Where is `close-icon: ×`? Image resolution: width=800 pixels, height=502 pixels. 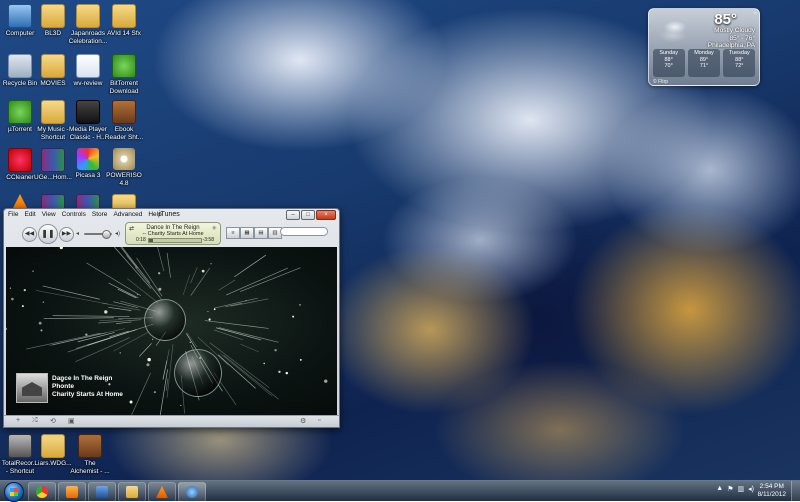
close-icon: × is located at coordinates (755, 14).